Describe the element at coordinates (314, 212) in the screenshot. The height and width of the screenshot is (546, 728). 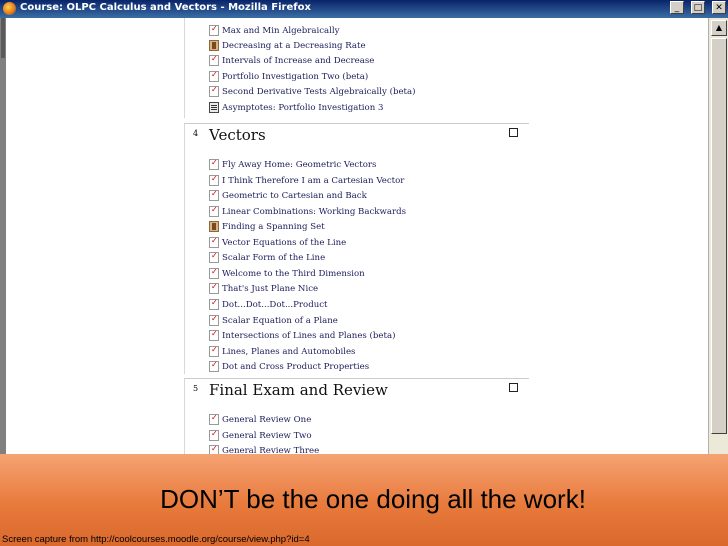
I see `activity-label: Linear Combinations: Working Backwards` at that location.